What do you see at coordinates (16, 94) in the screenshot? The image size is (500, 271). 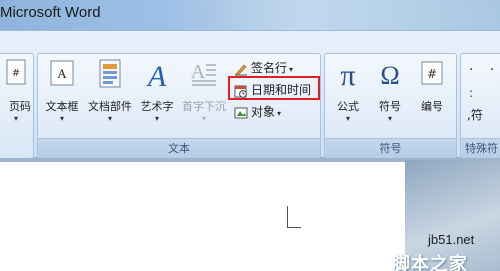 I see `page-number-button: # 页码 ▾` at bounding box center [16, 94].